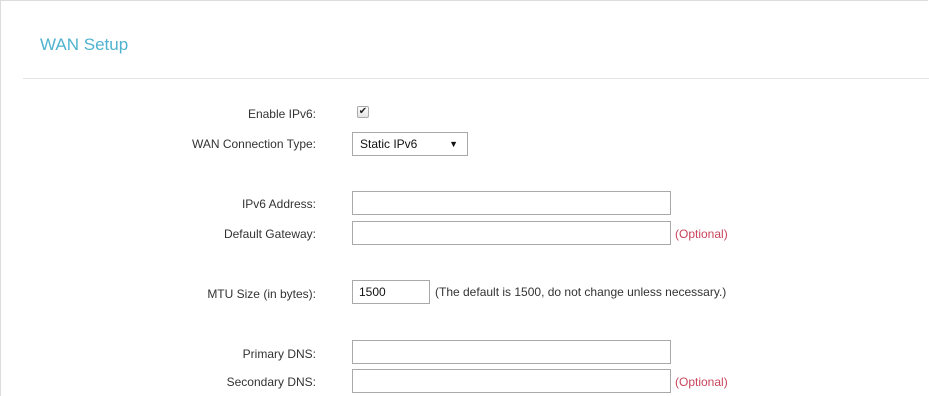 Image resolution: width=929 pixels, height=396 pixels. Describe the element at coordinates (279, 354) in the screenshot. I see `primary-dns-label: Primary DNS:` at that location.